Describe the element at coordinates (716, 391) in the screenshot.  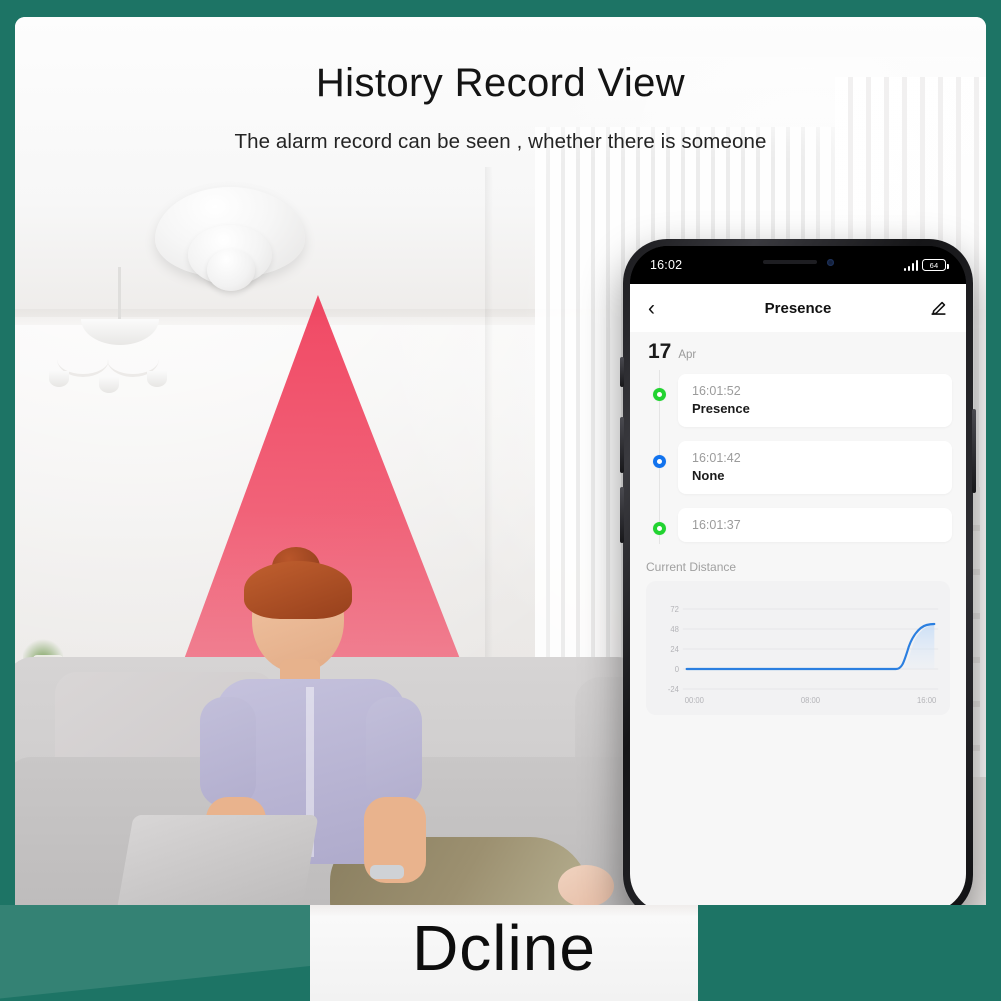
I see `record-time: 16:01:52` at that location.